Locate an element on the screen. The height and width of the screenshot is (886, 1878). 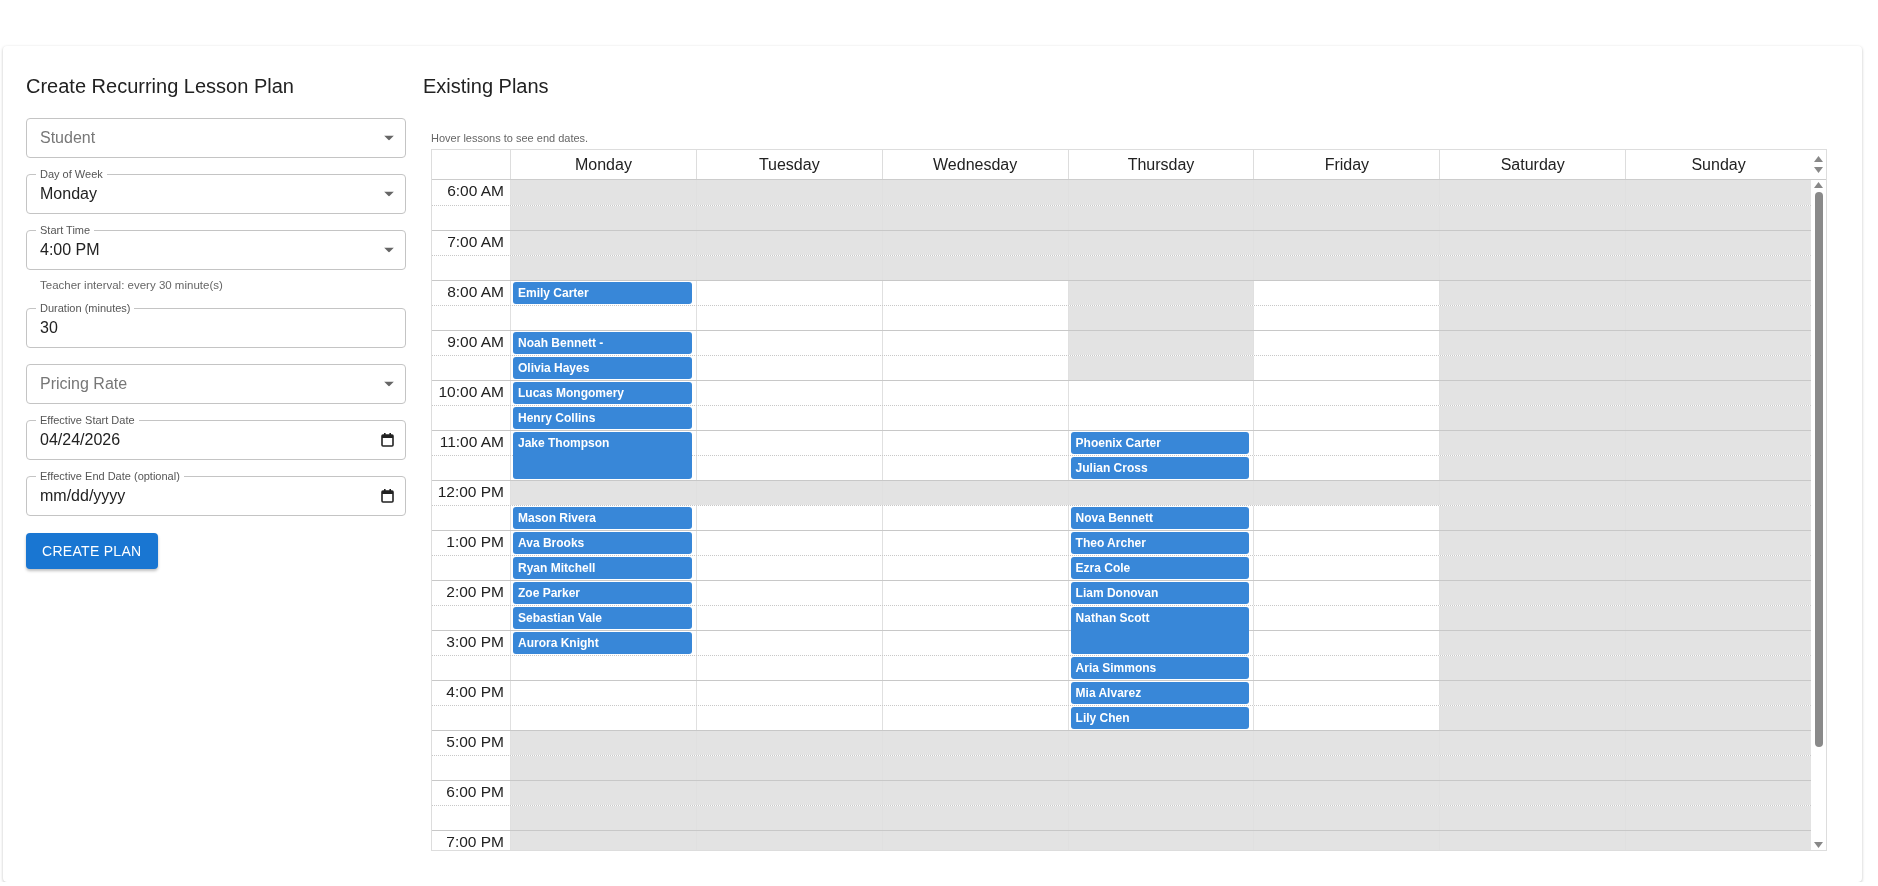
field-label: Start Time is located at coordinates (65, 230).